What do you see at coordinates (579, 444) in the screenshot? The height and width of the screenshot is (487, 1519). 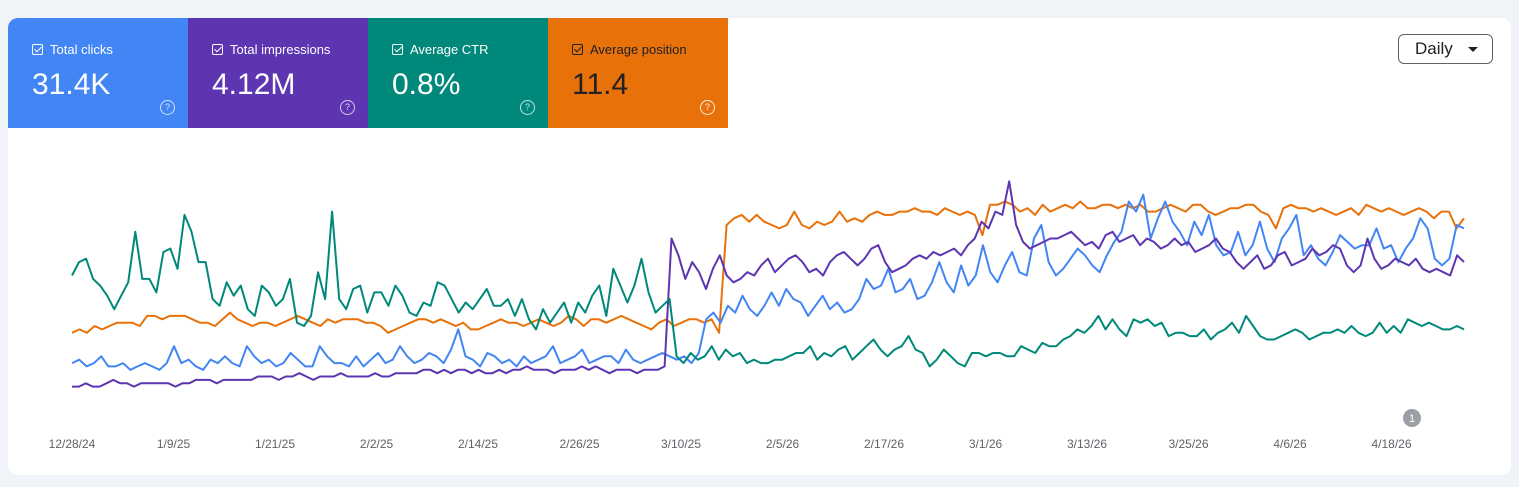 I see `x-tick-label: 2/26/25` at bounding box center [579, 444].